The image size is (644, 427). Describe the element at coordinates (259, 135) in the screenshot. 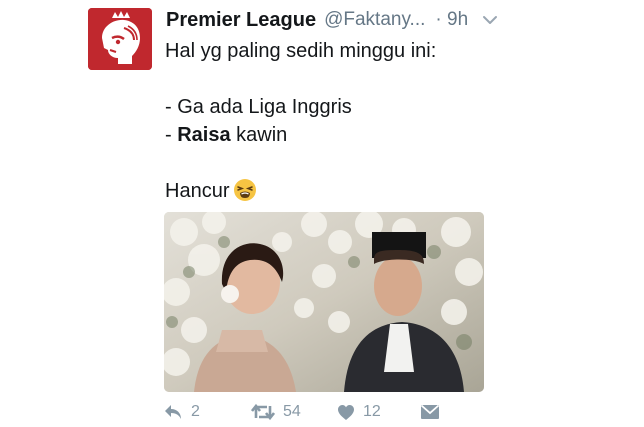

I see `tweet-line-3-suffix: kawin` at that location.